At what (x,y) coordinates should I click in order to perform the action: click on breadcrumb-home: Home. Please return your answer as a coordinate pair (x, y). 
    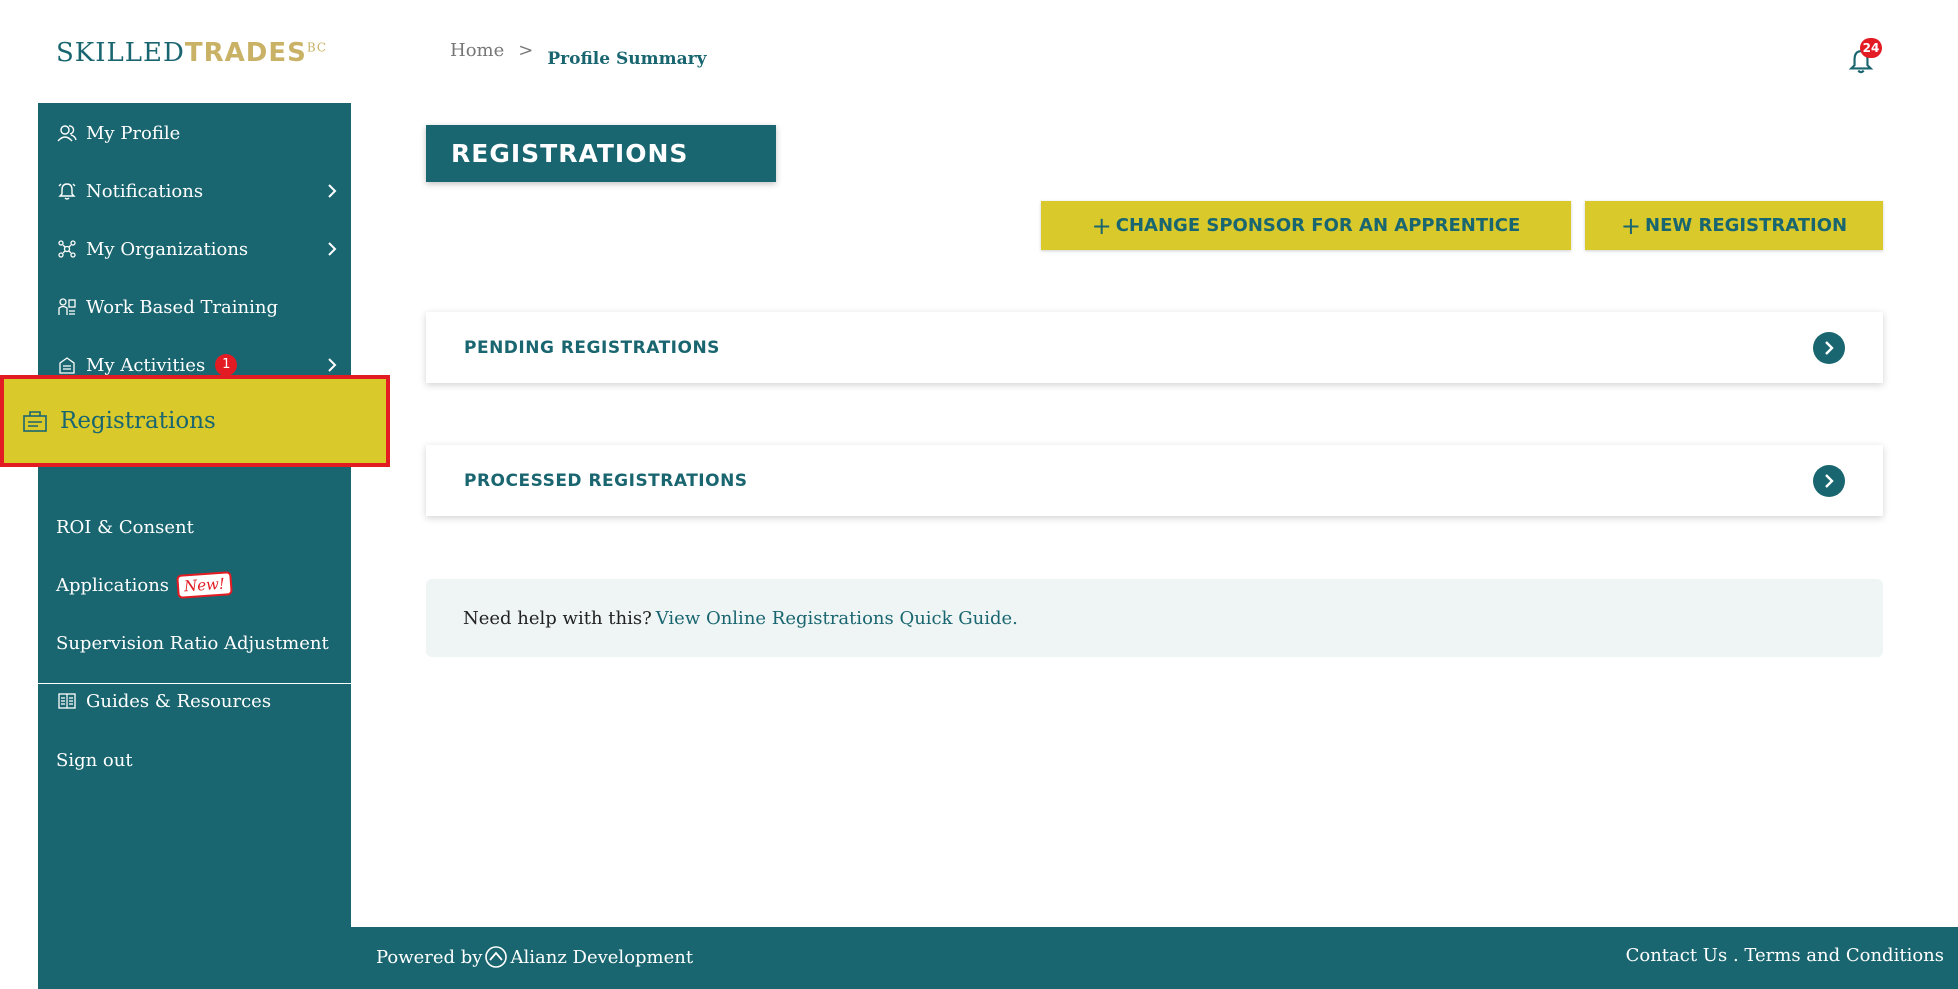
    Looking at the image, I should click on (477, 50).